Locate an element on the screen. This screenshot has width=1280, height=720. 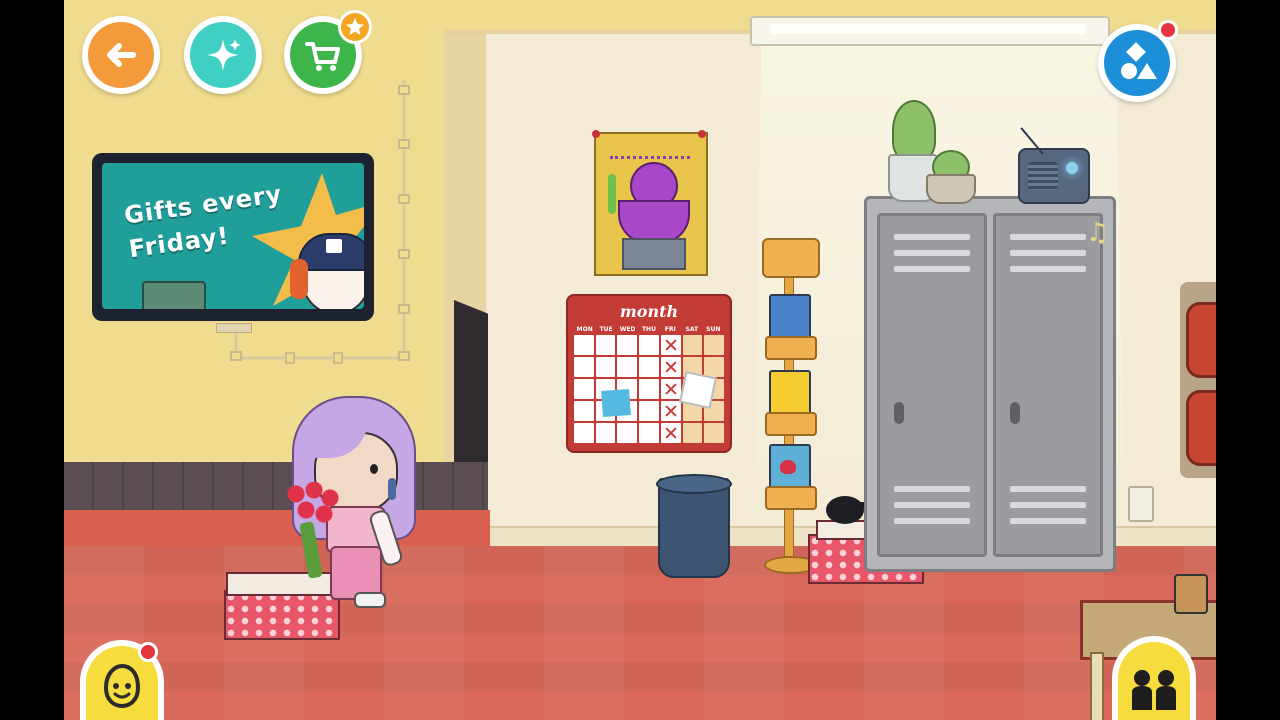
calendar-day-label: THU is located at coordinates (648, 329).